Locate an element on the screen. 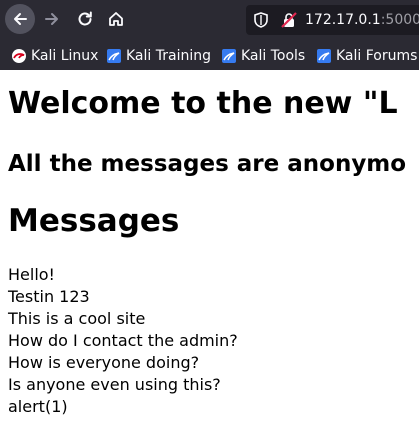 This screenshot has height=421, width=419. message-item: Hello! is located at coordinates (31, 274).